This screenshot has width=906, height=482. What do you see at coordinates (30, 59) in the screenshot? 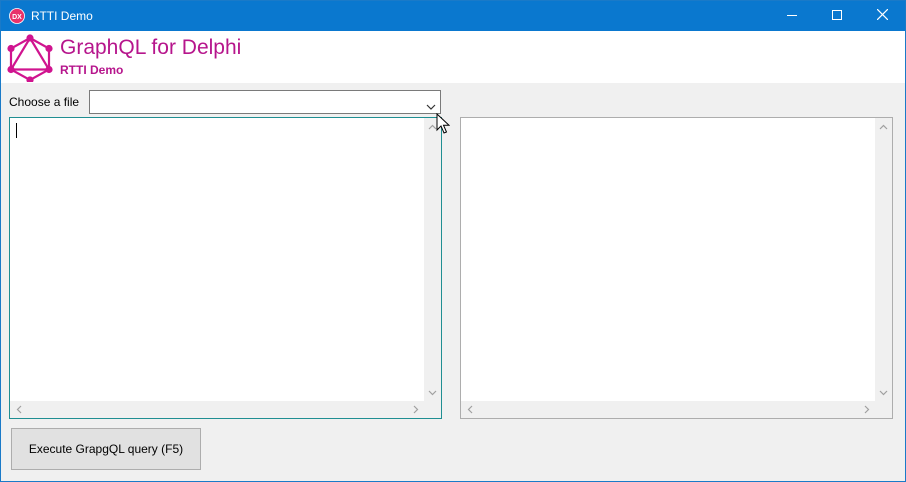
I see `graphql-logo` at bounding box center [30, 59].